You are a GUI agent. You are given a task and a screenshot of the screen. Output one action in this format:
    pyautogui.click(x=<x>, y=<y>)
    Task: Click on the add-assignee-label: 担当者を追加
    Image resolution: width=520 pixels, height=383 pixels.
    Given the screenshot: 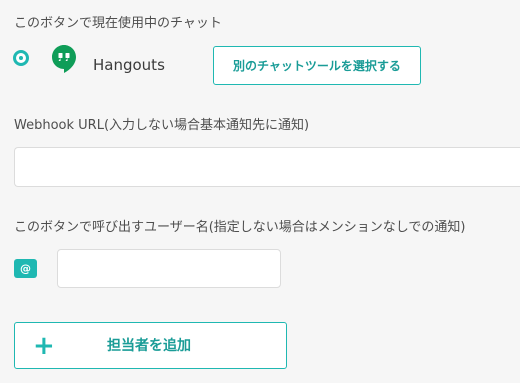 What is the action you would take?
    pyautogui.click(x=149, y=346)
    